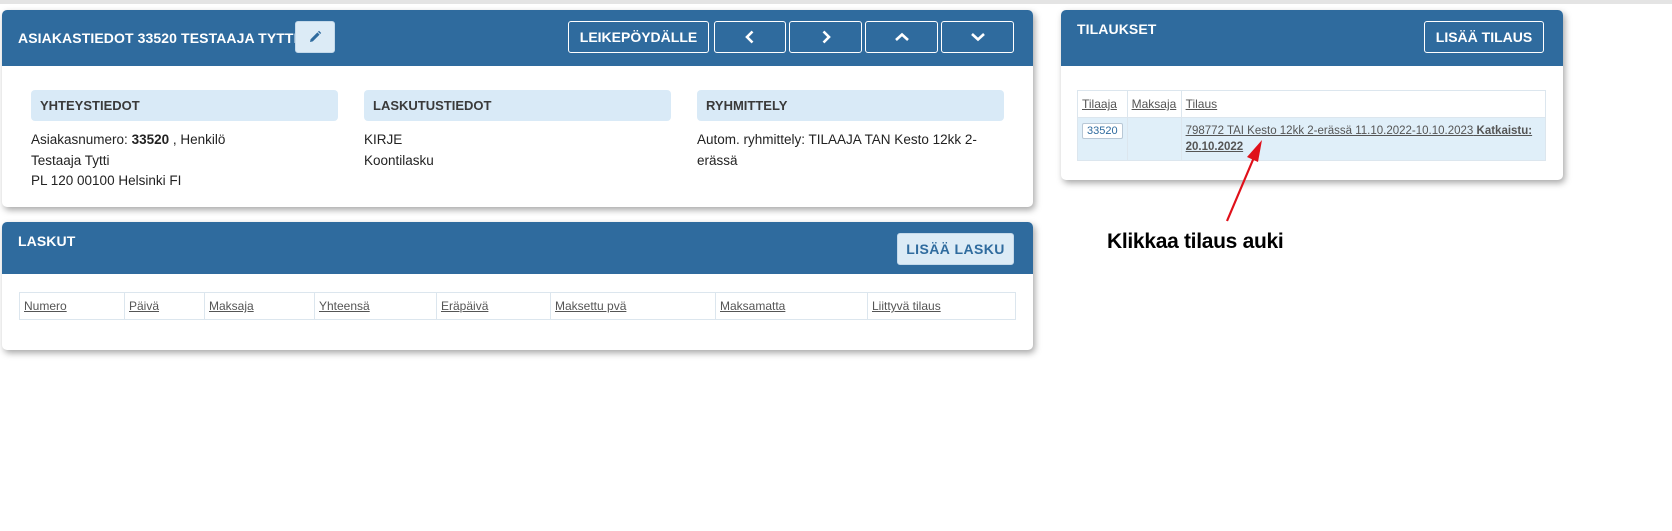 This screenshot has width=1672, height=531. I want to click on annotation-arrow, so click(1243, 181).